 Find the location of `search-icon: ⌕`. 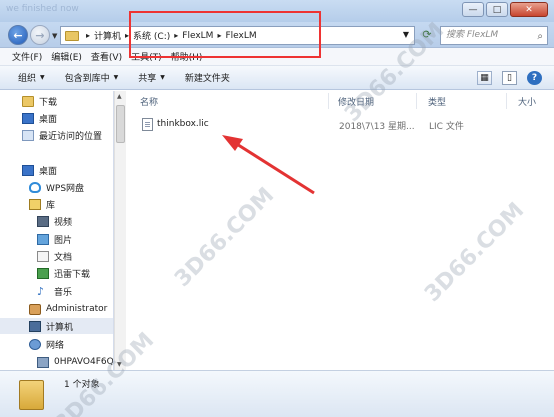

search-icon: ⌕ is located at coordinates (540, 36).